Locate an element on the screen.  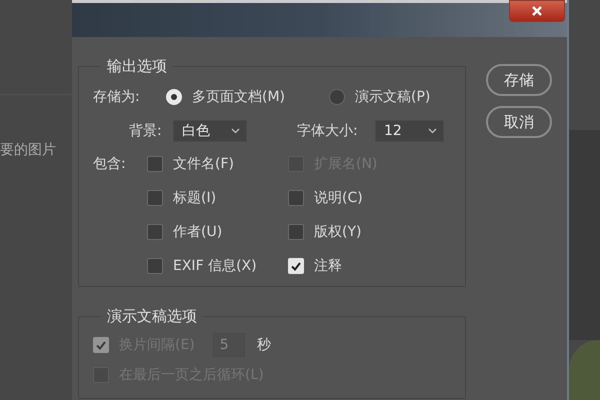
page-text: 要的图片 is located at coordinates (28, 150).